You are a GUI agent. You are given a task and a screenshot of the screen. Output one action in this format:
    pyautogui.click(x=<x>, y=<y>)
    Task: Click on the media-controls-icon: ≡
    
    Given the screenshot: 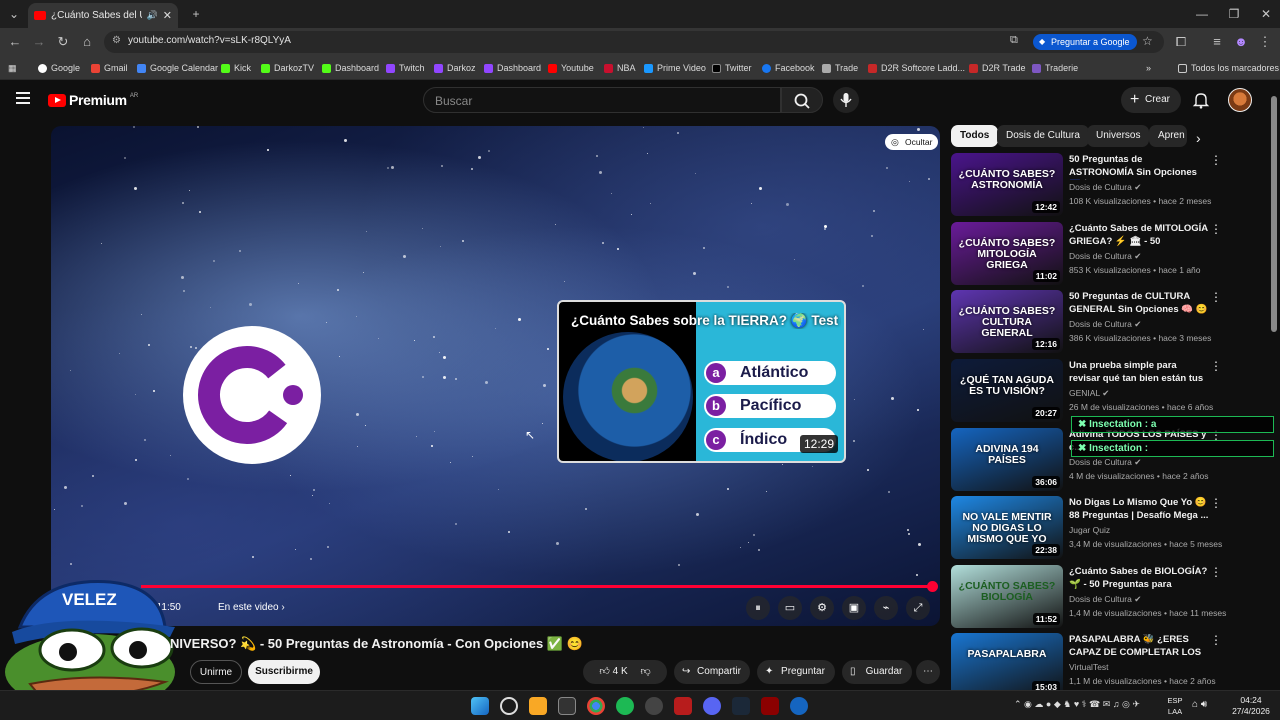 What is the action you would take?
    pyautogui.click(x=1217, y=42)
    